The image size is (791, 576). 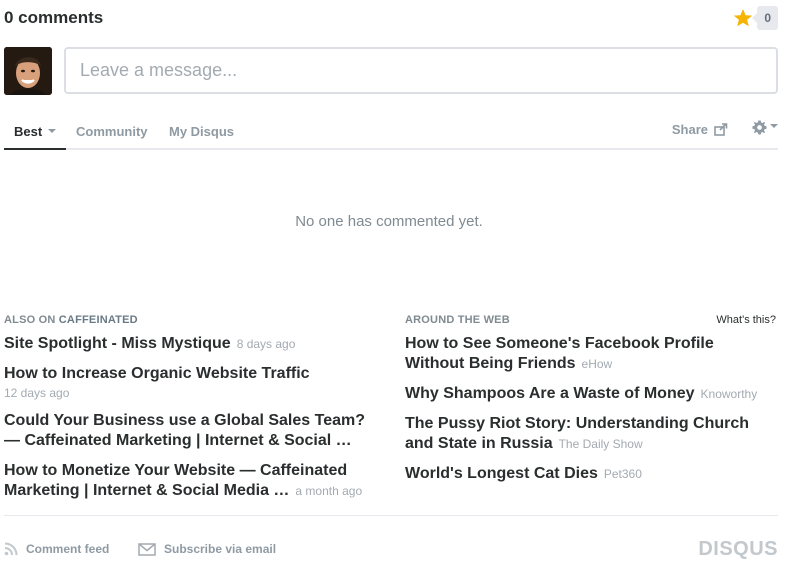 I want to click on comment-feed-link: Comment feed, so click(x=56, y=549).